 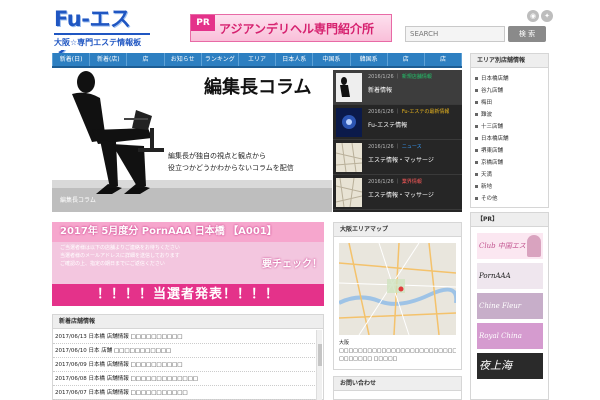 I want to click on ad-banner: Chine Fleur, so click(x=510, y=306).